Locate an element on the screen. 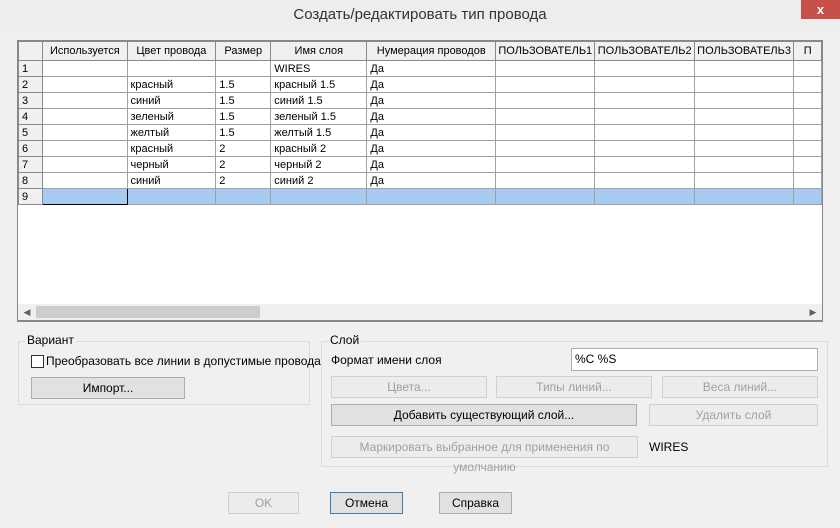 Image resolution: width=840 pixels, height=528 pixels. cell-color: желтый is located at coordinates (171, 132).